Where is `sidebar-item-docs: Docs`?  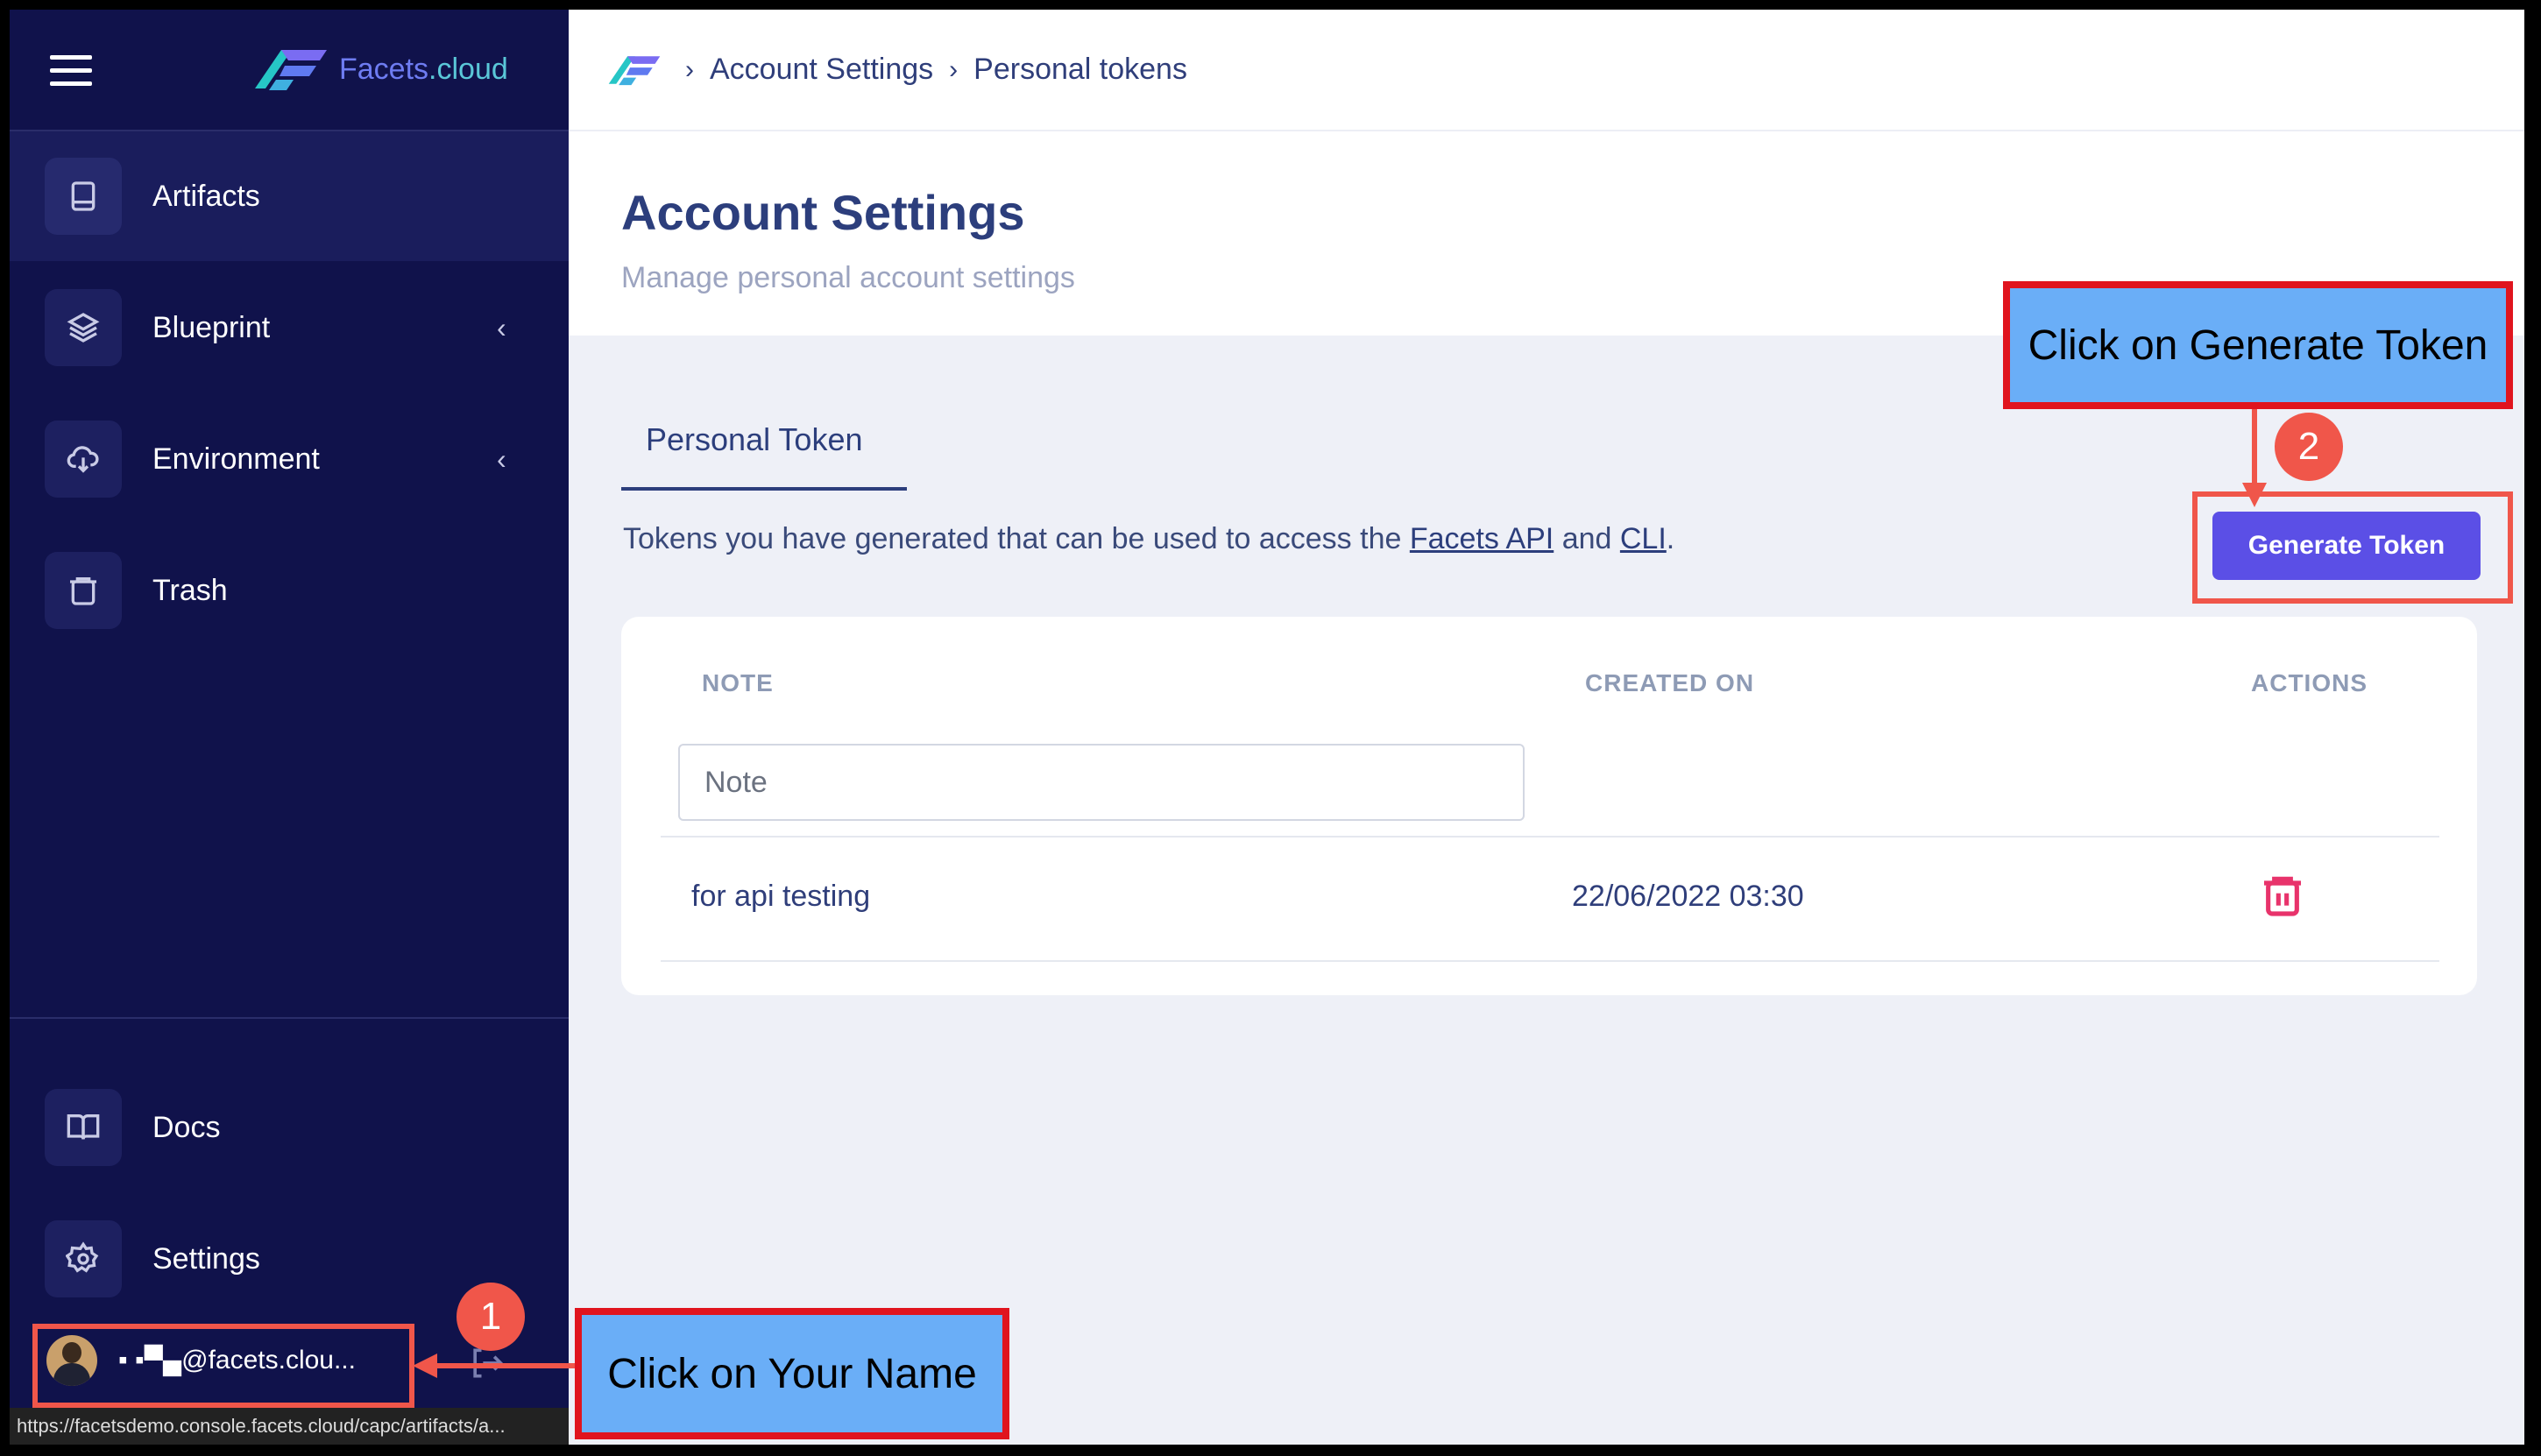 sidebar-item-docs: Docs is located at coordinates (290, 1127).